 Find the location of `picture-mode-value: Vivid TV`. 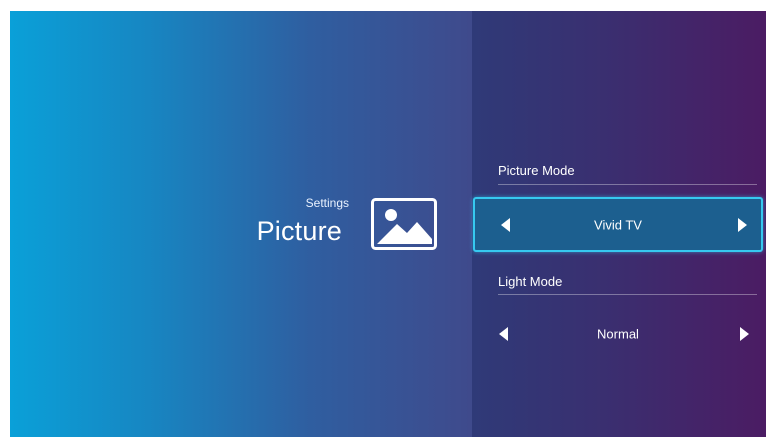

picture-mode-value: Vivid TV is located at coordinates (618, 224).